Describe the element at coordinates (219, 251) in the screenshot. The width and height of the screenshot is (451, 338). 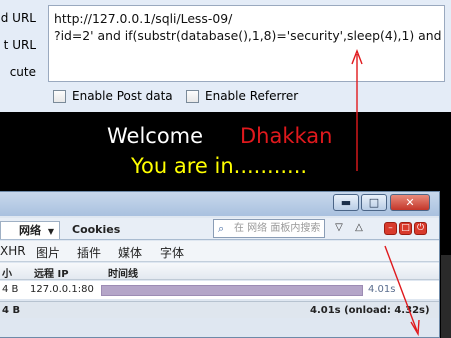
I see `net-filter-bar: XHR 图片 插件 媒体 字体` at that location.